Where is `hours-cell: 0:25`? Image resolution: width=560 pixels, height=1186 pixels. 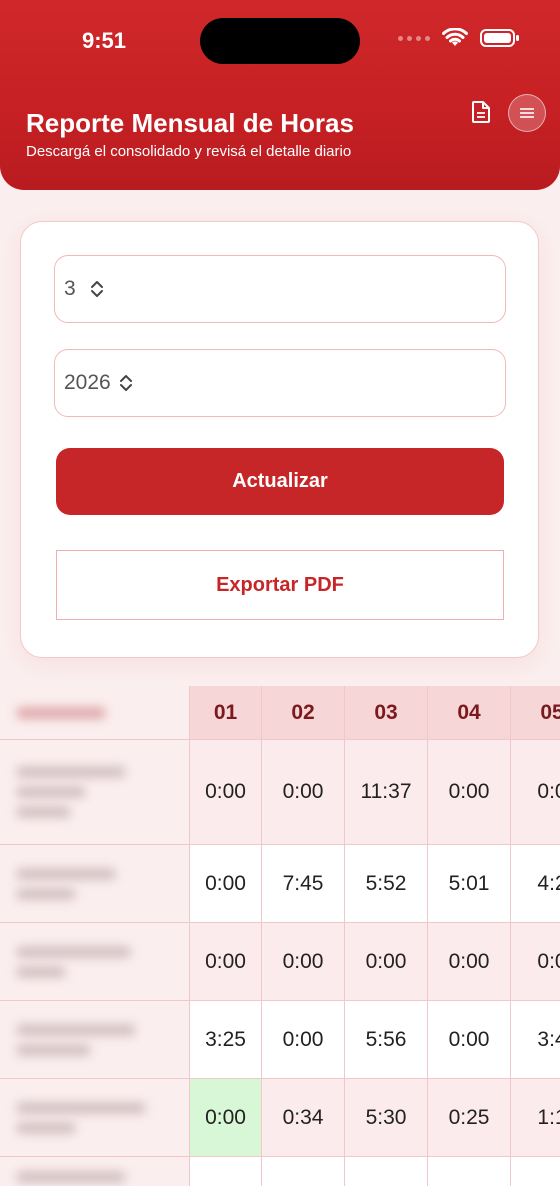 hours-cell: 0:25 is located at coordinates (469, 1118).